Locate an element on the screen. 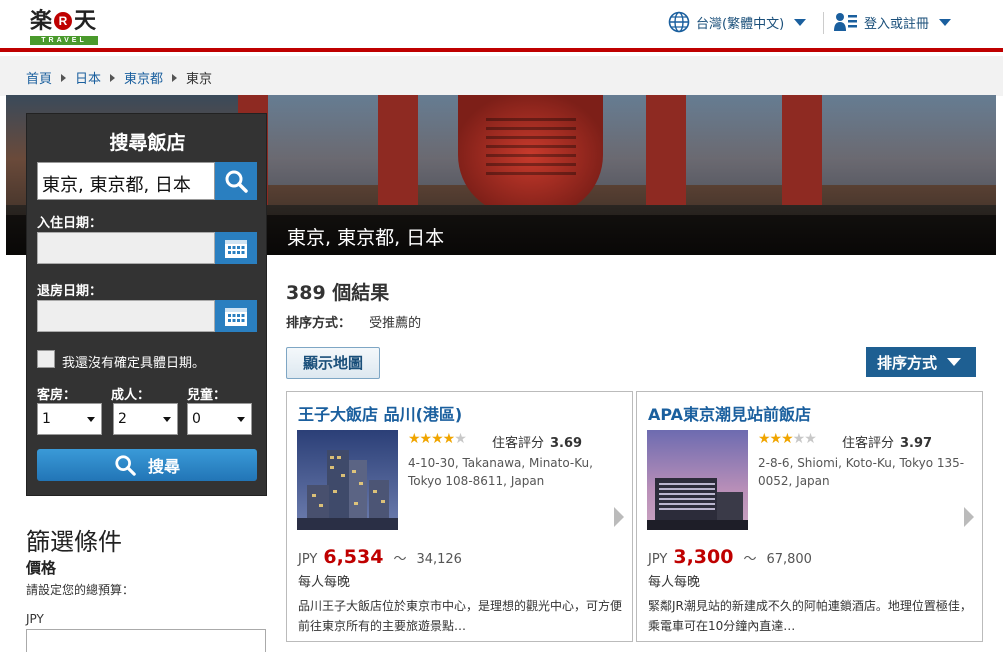  logo-char-left: 楽 is located at coordinates (41, 21).